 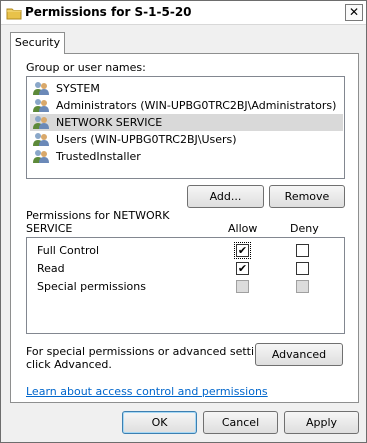 I want to click on read-allow-checkbox: ✔, so click(x=242, y=268).